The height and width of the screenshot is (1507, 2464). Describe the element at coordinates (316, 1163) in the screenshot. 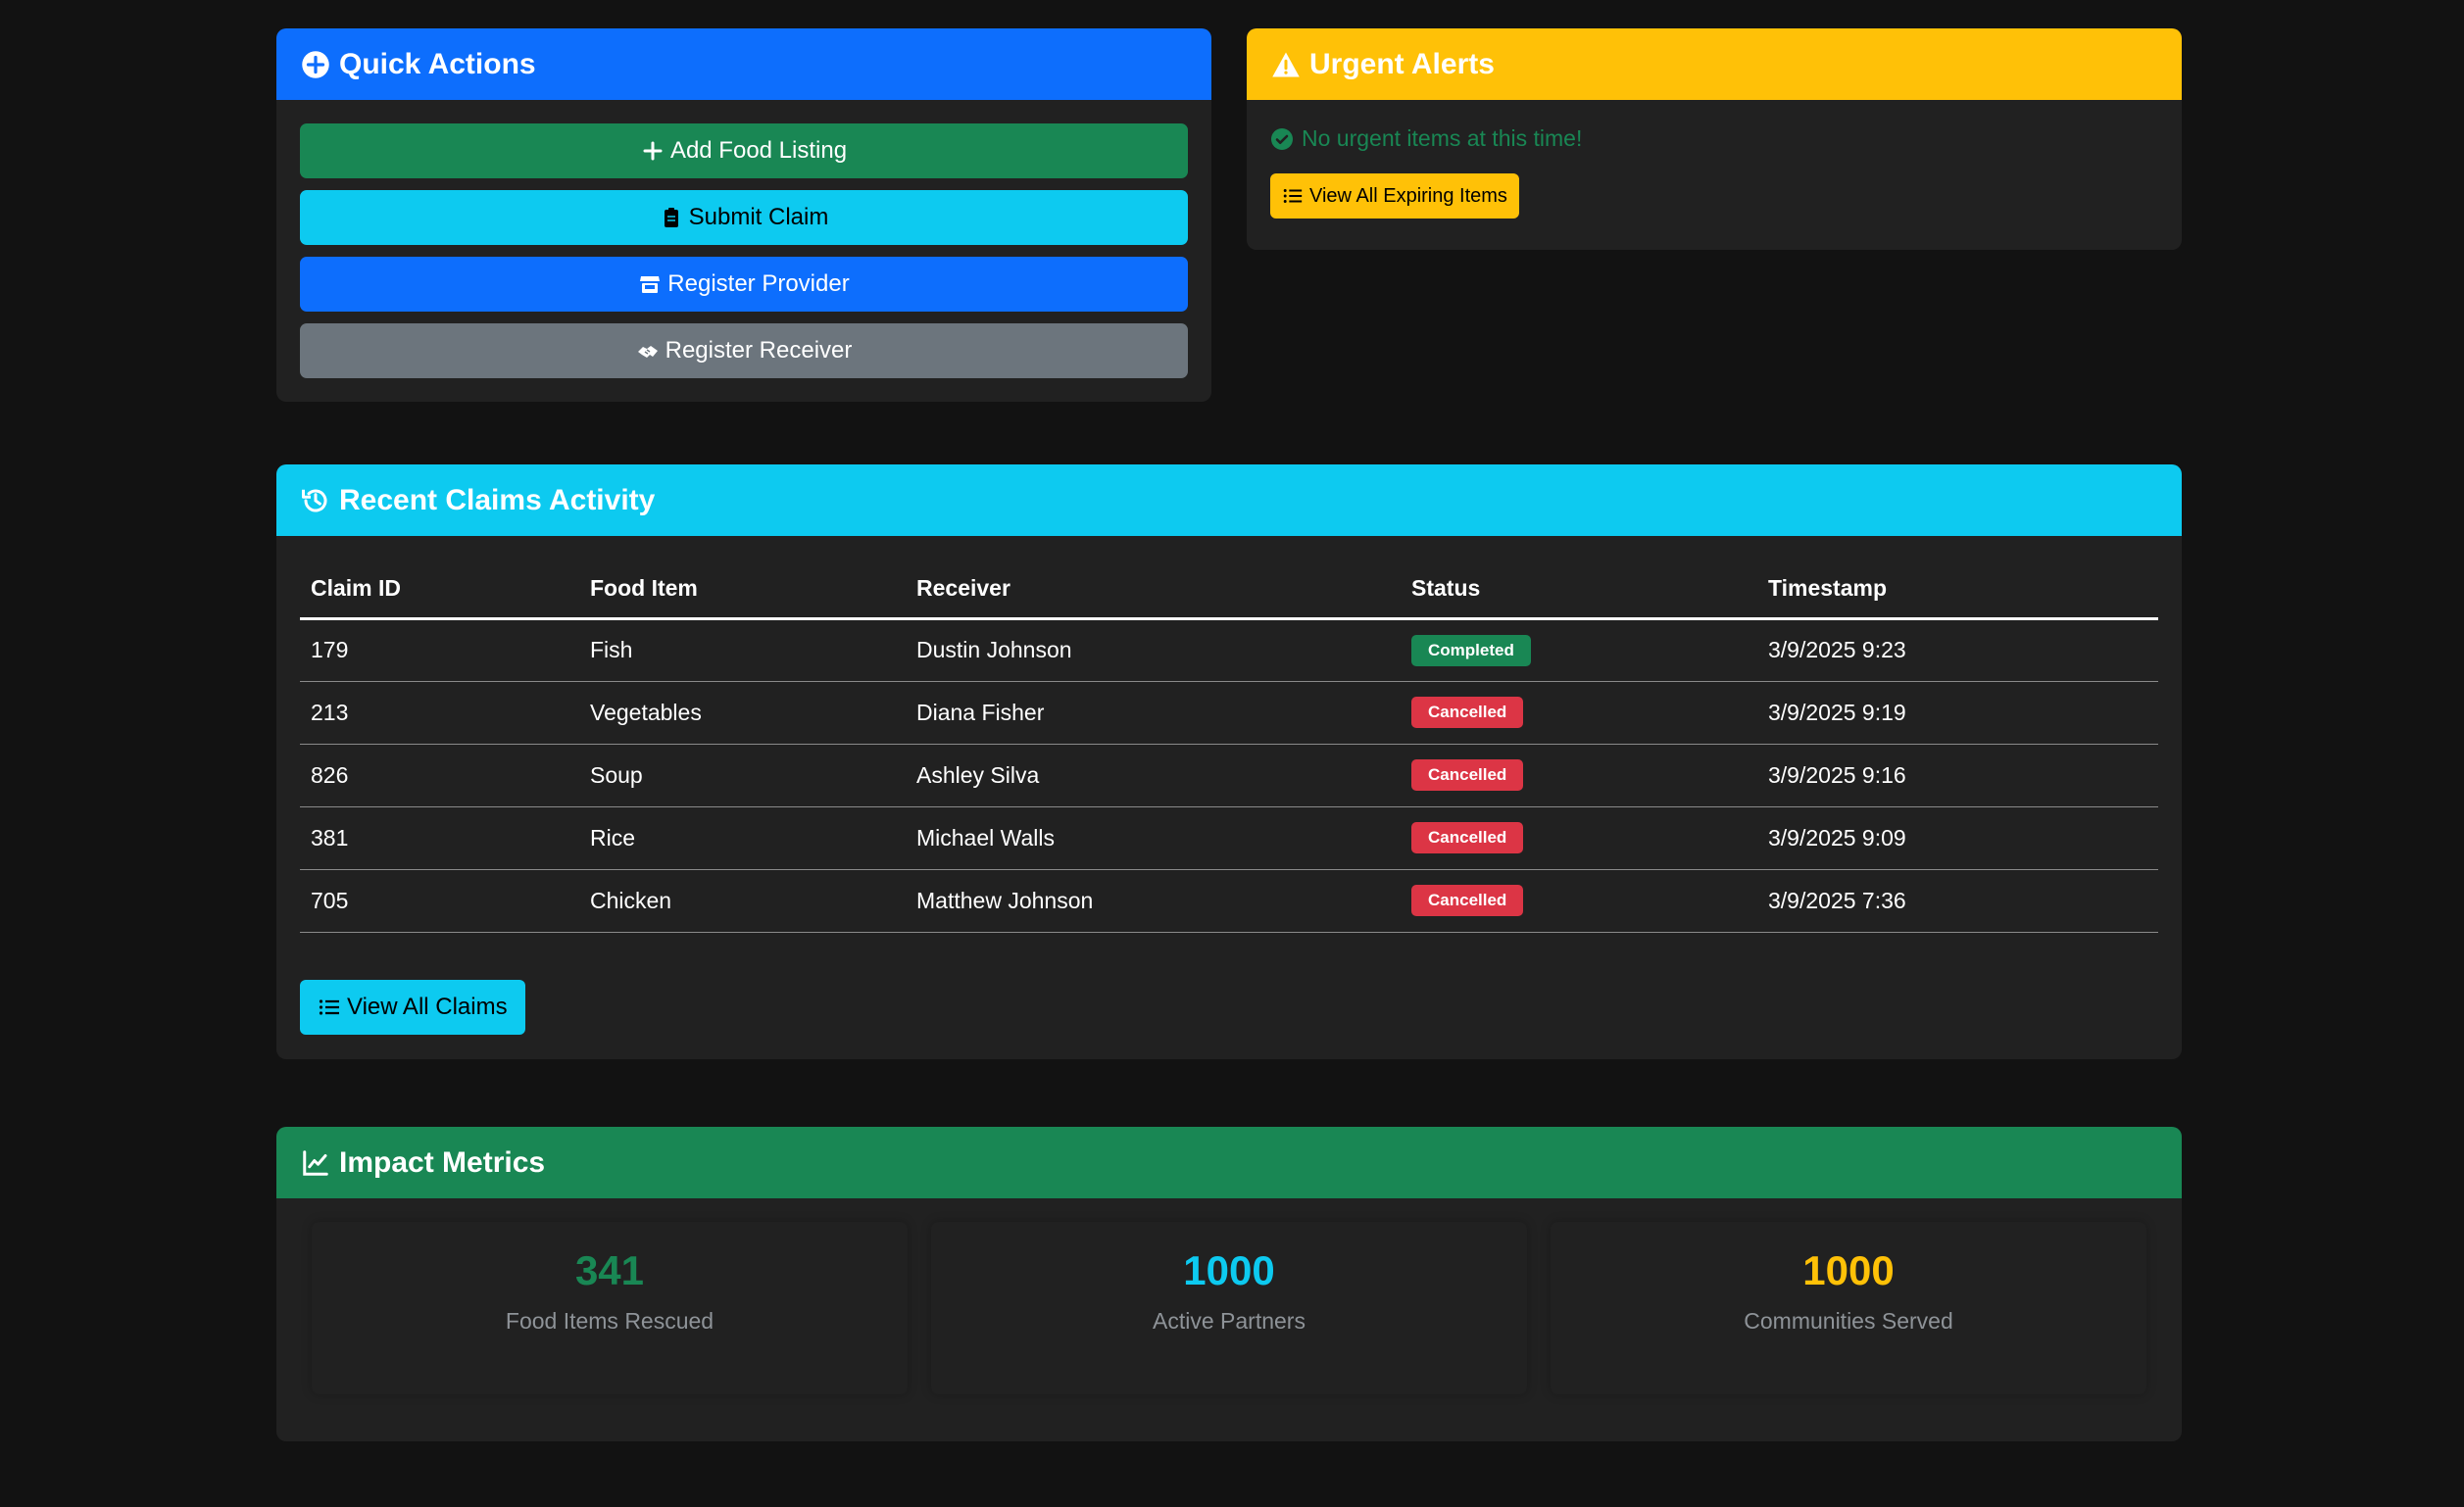

I see `line-chart-icon` at that location.